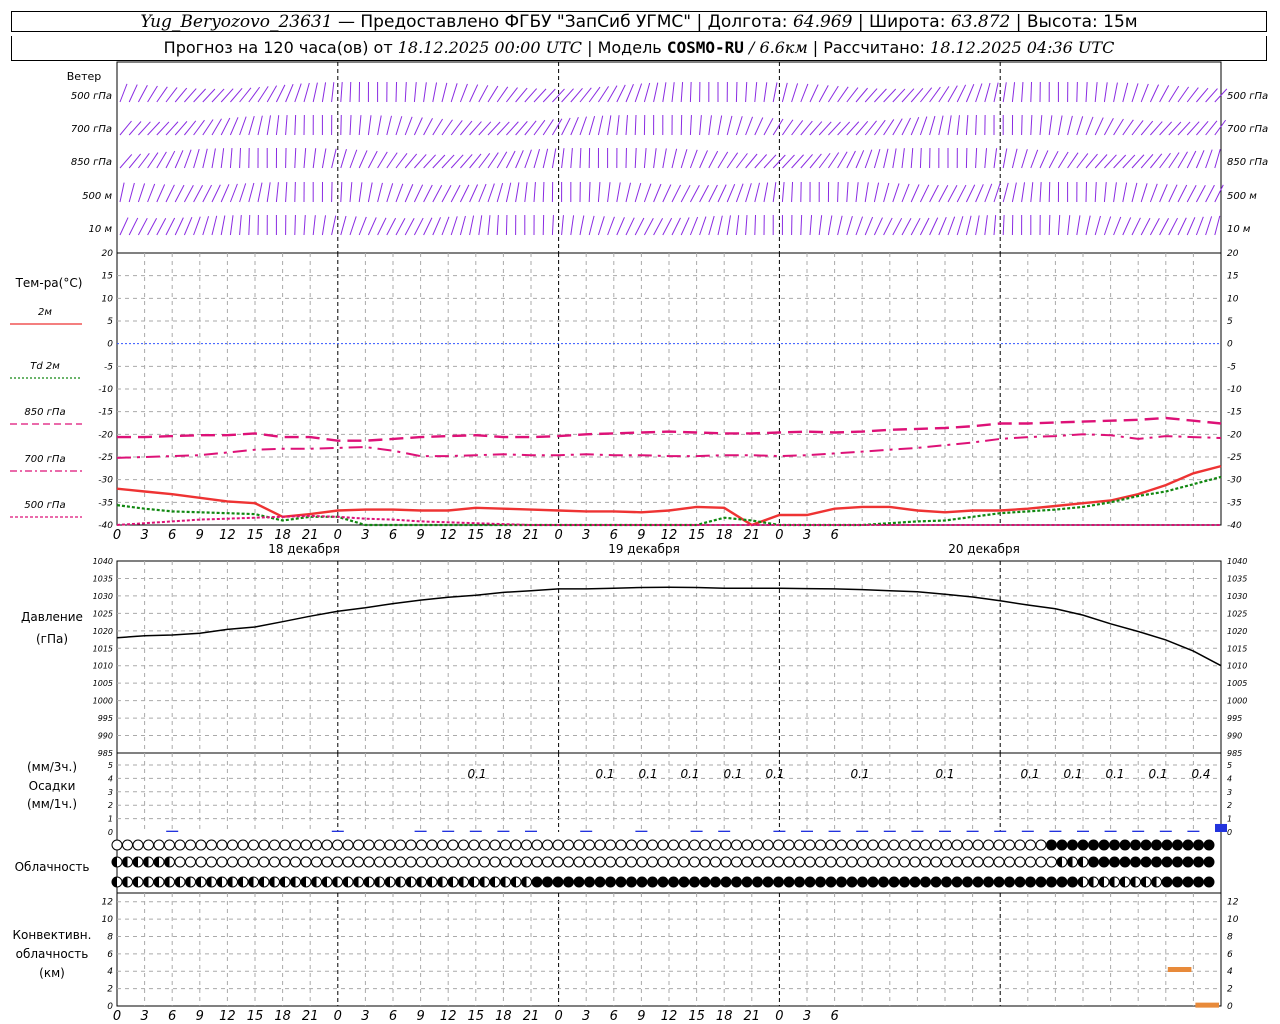 This screenshot has width=1280, height=1024. What do you see at coordinates (1230, 1007) in the screenshot?
I see `conv-ytick-right: 0` at bounding box center [1230, 1007].